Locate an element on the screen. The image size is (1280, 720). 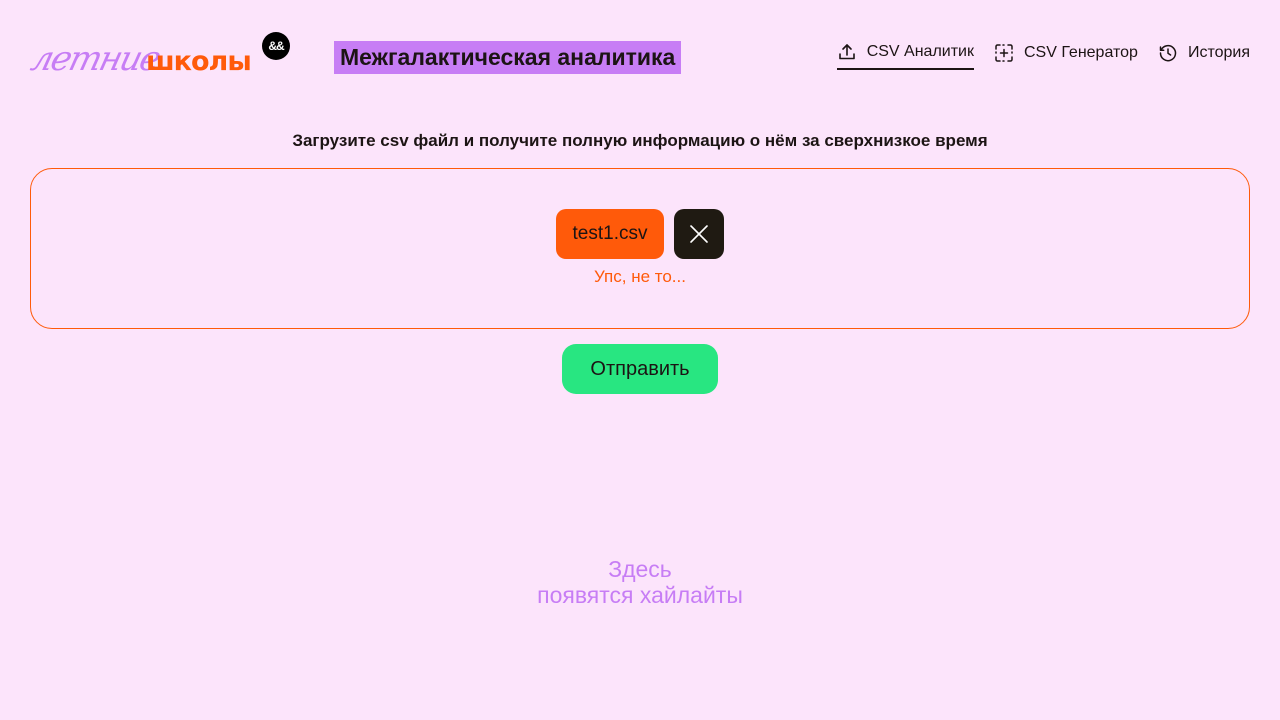
selected-file-chip: test1.csv is located at coordinates (610, 234).